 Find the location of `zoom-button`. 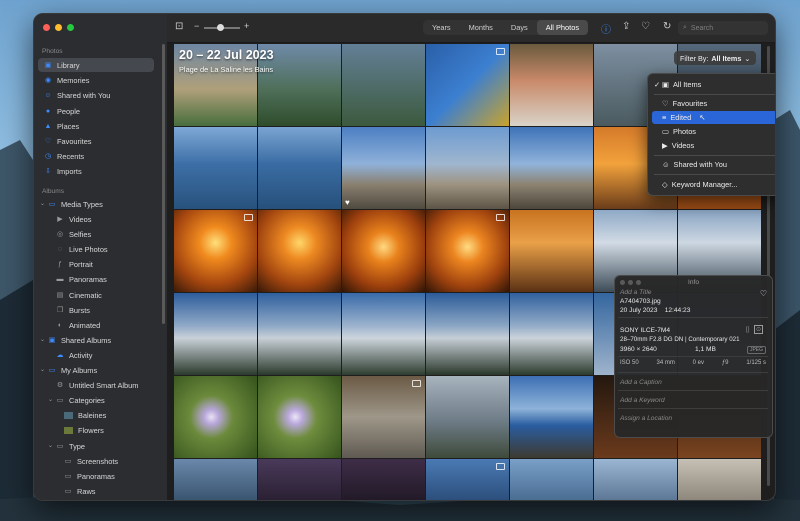

zoom-button is located at coordinates (70, 27).